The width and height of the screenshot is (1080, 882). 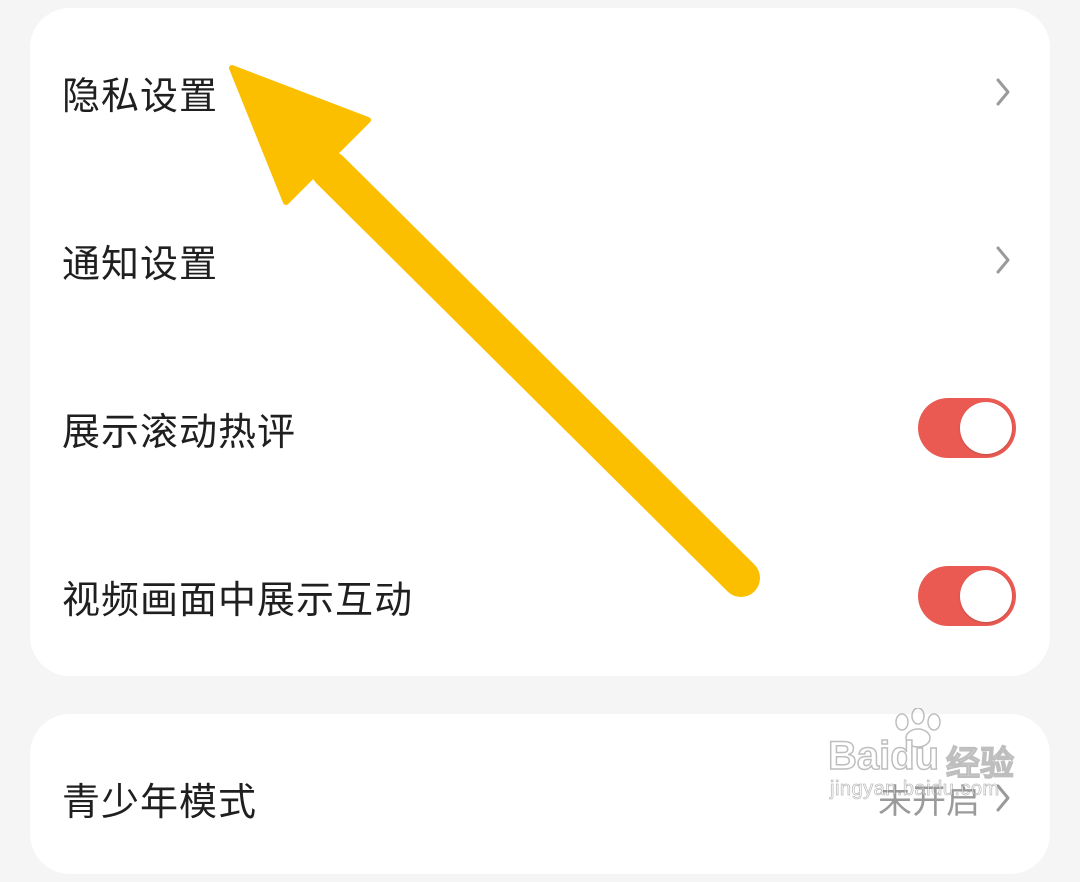 I want to click on scrolling-hot-comments-toggle, so click(x=967, y=428).